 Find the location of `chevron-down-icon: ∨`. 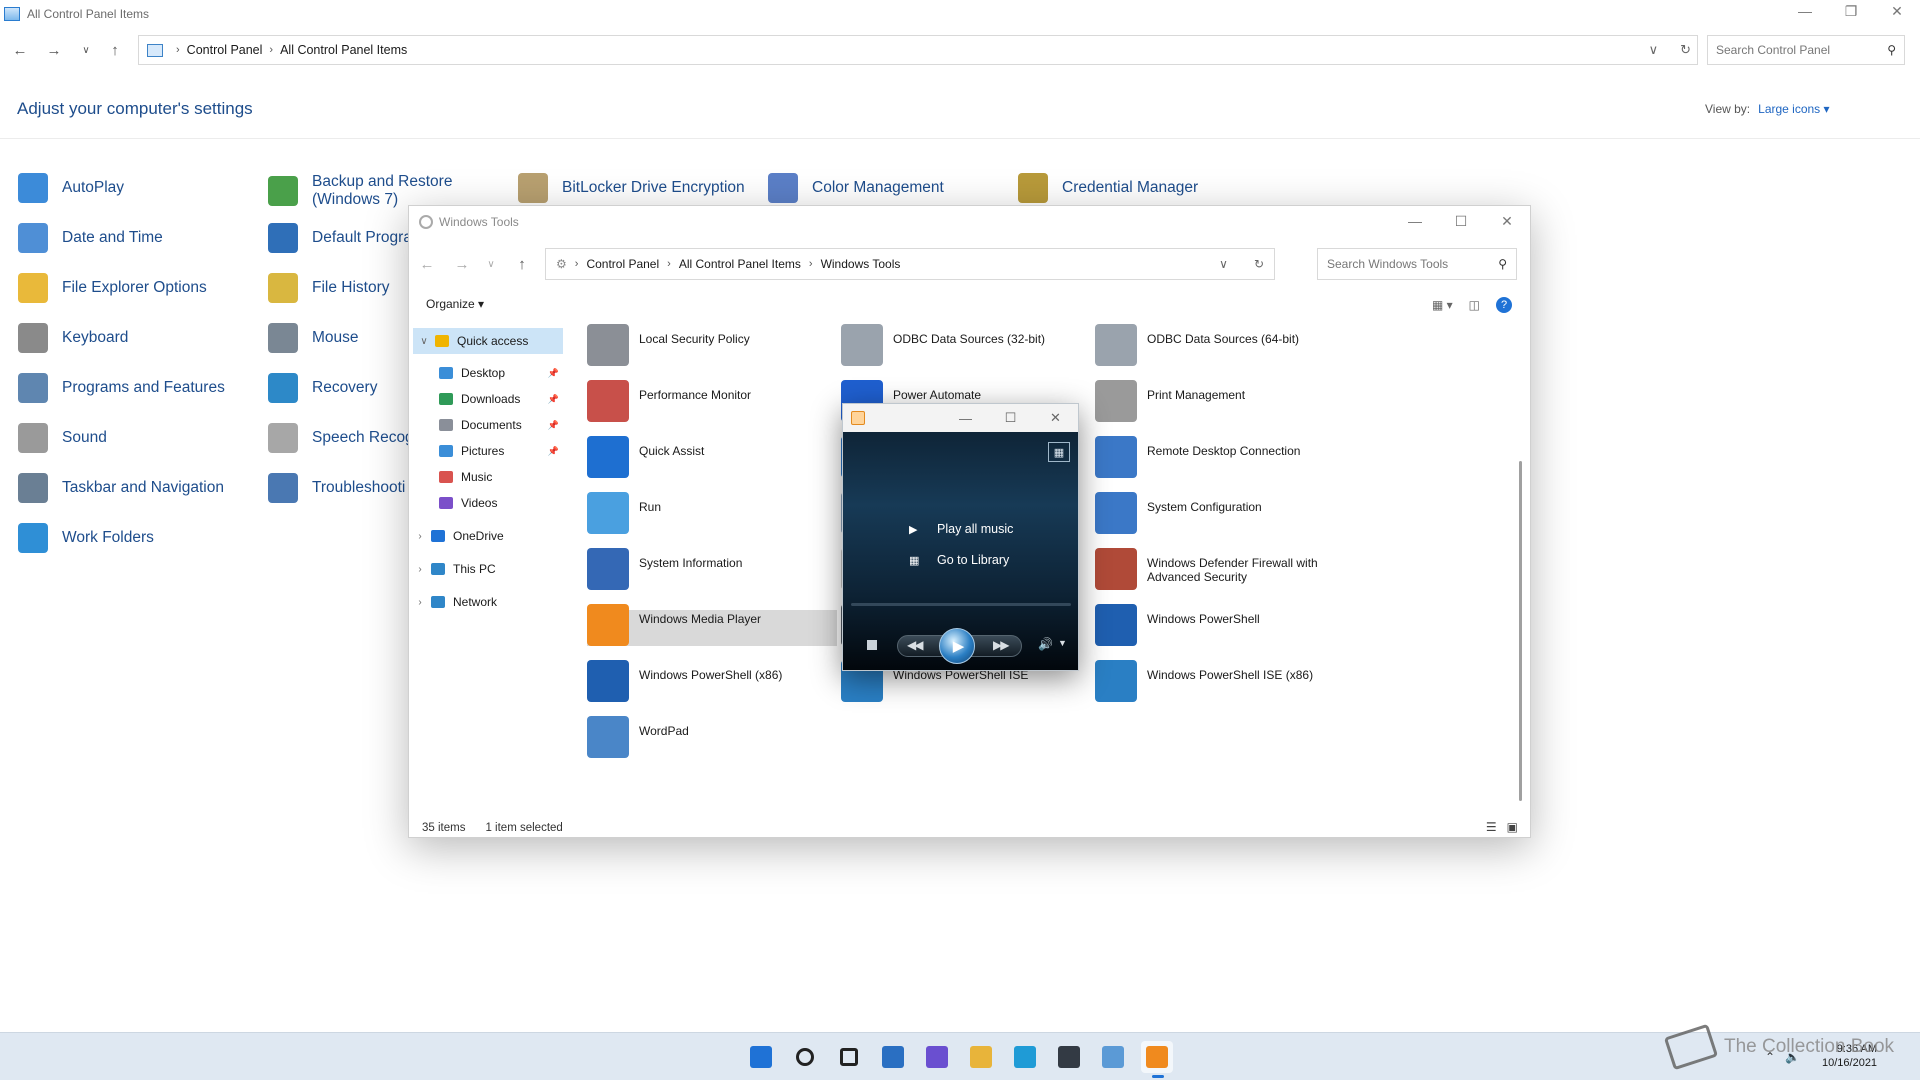

chevron-down-icon: ∨ is located at coordinates (424, 341).